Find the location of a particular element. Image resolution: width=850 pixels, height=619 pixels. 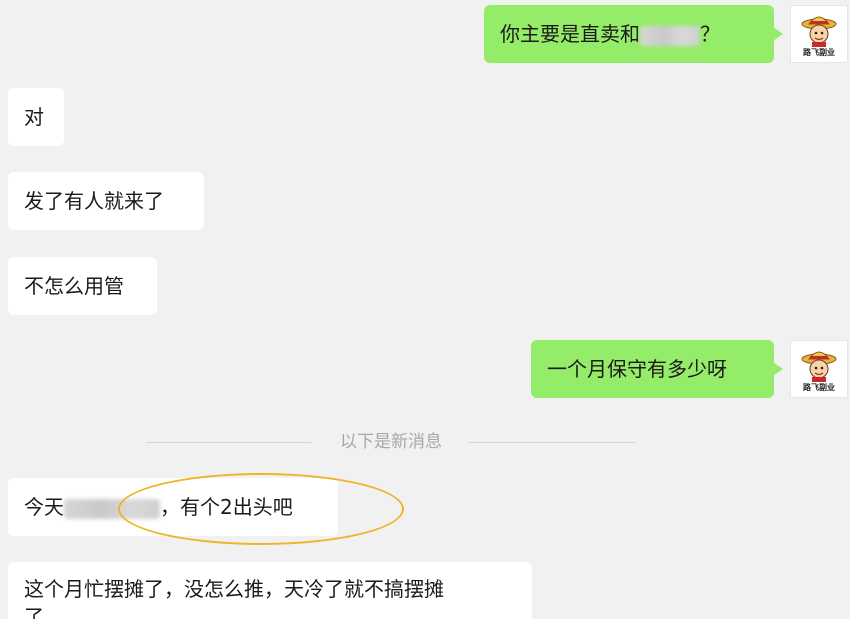

message-outgoing: 一个月保守有多少呀 is located at coordinates (657, 369).